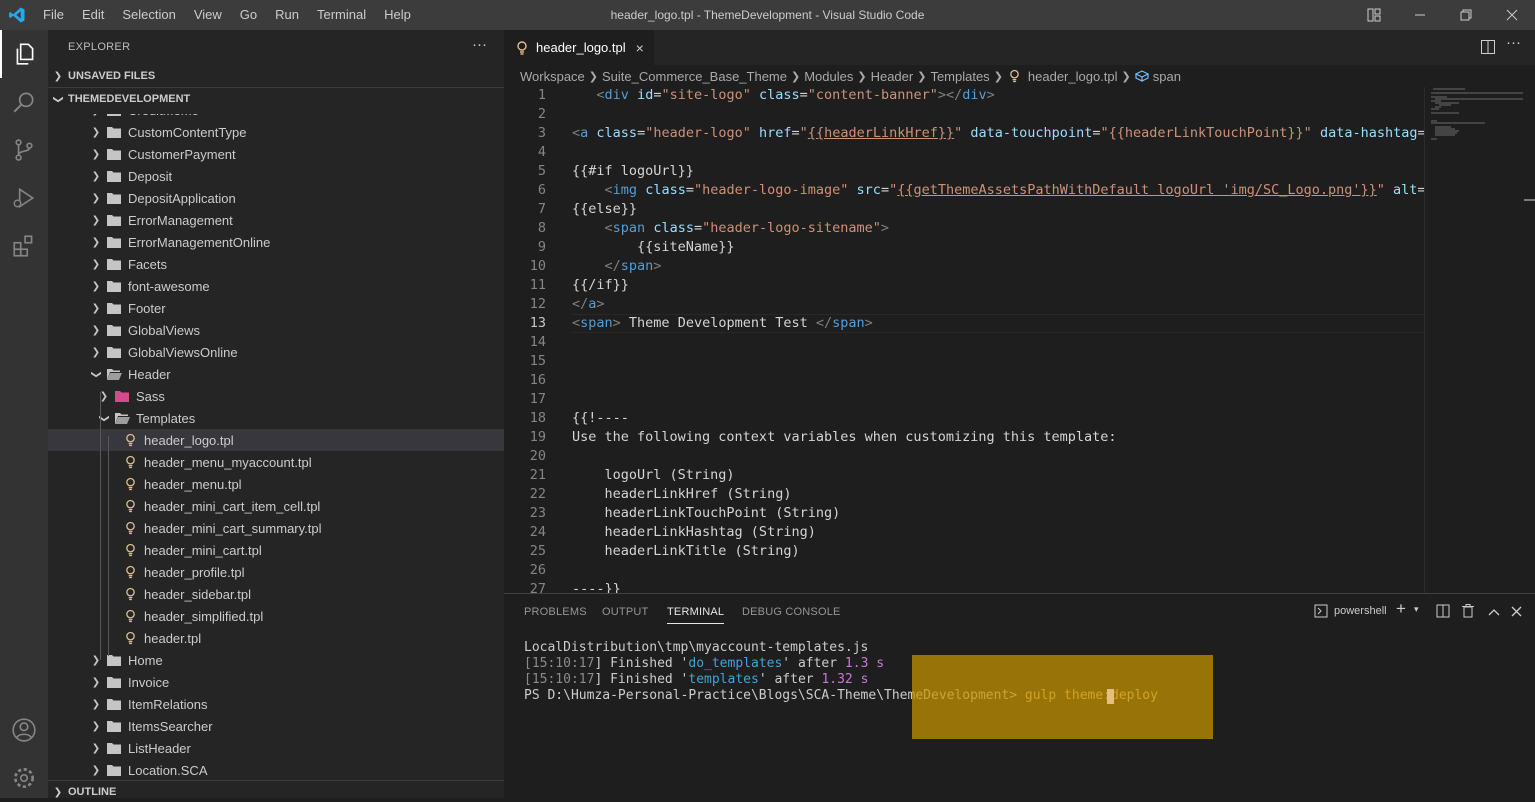 This screenshot has width=1535, height=802. Describe the element at coordinates (1443, 612) in the screenshot. I see `split-terminal-icon` at that location.